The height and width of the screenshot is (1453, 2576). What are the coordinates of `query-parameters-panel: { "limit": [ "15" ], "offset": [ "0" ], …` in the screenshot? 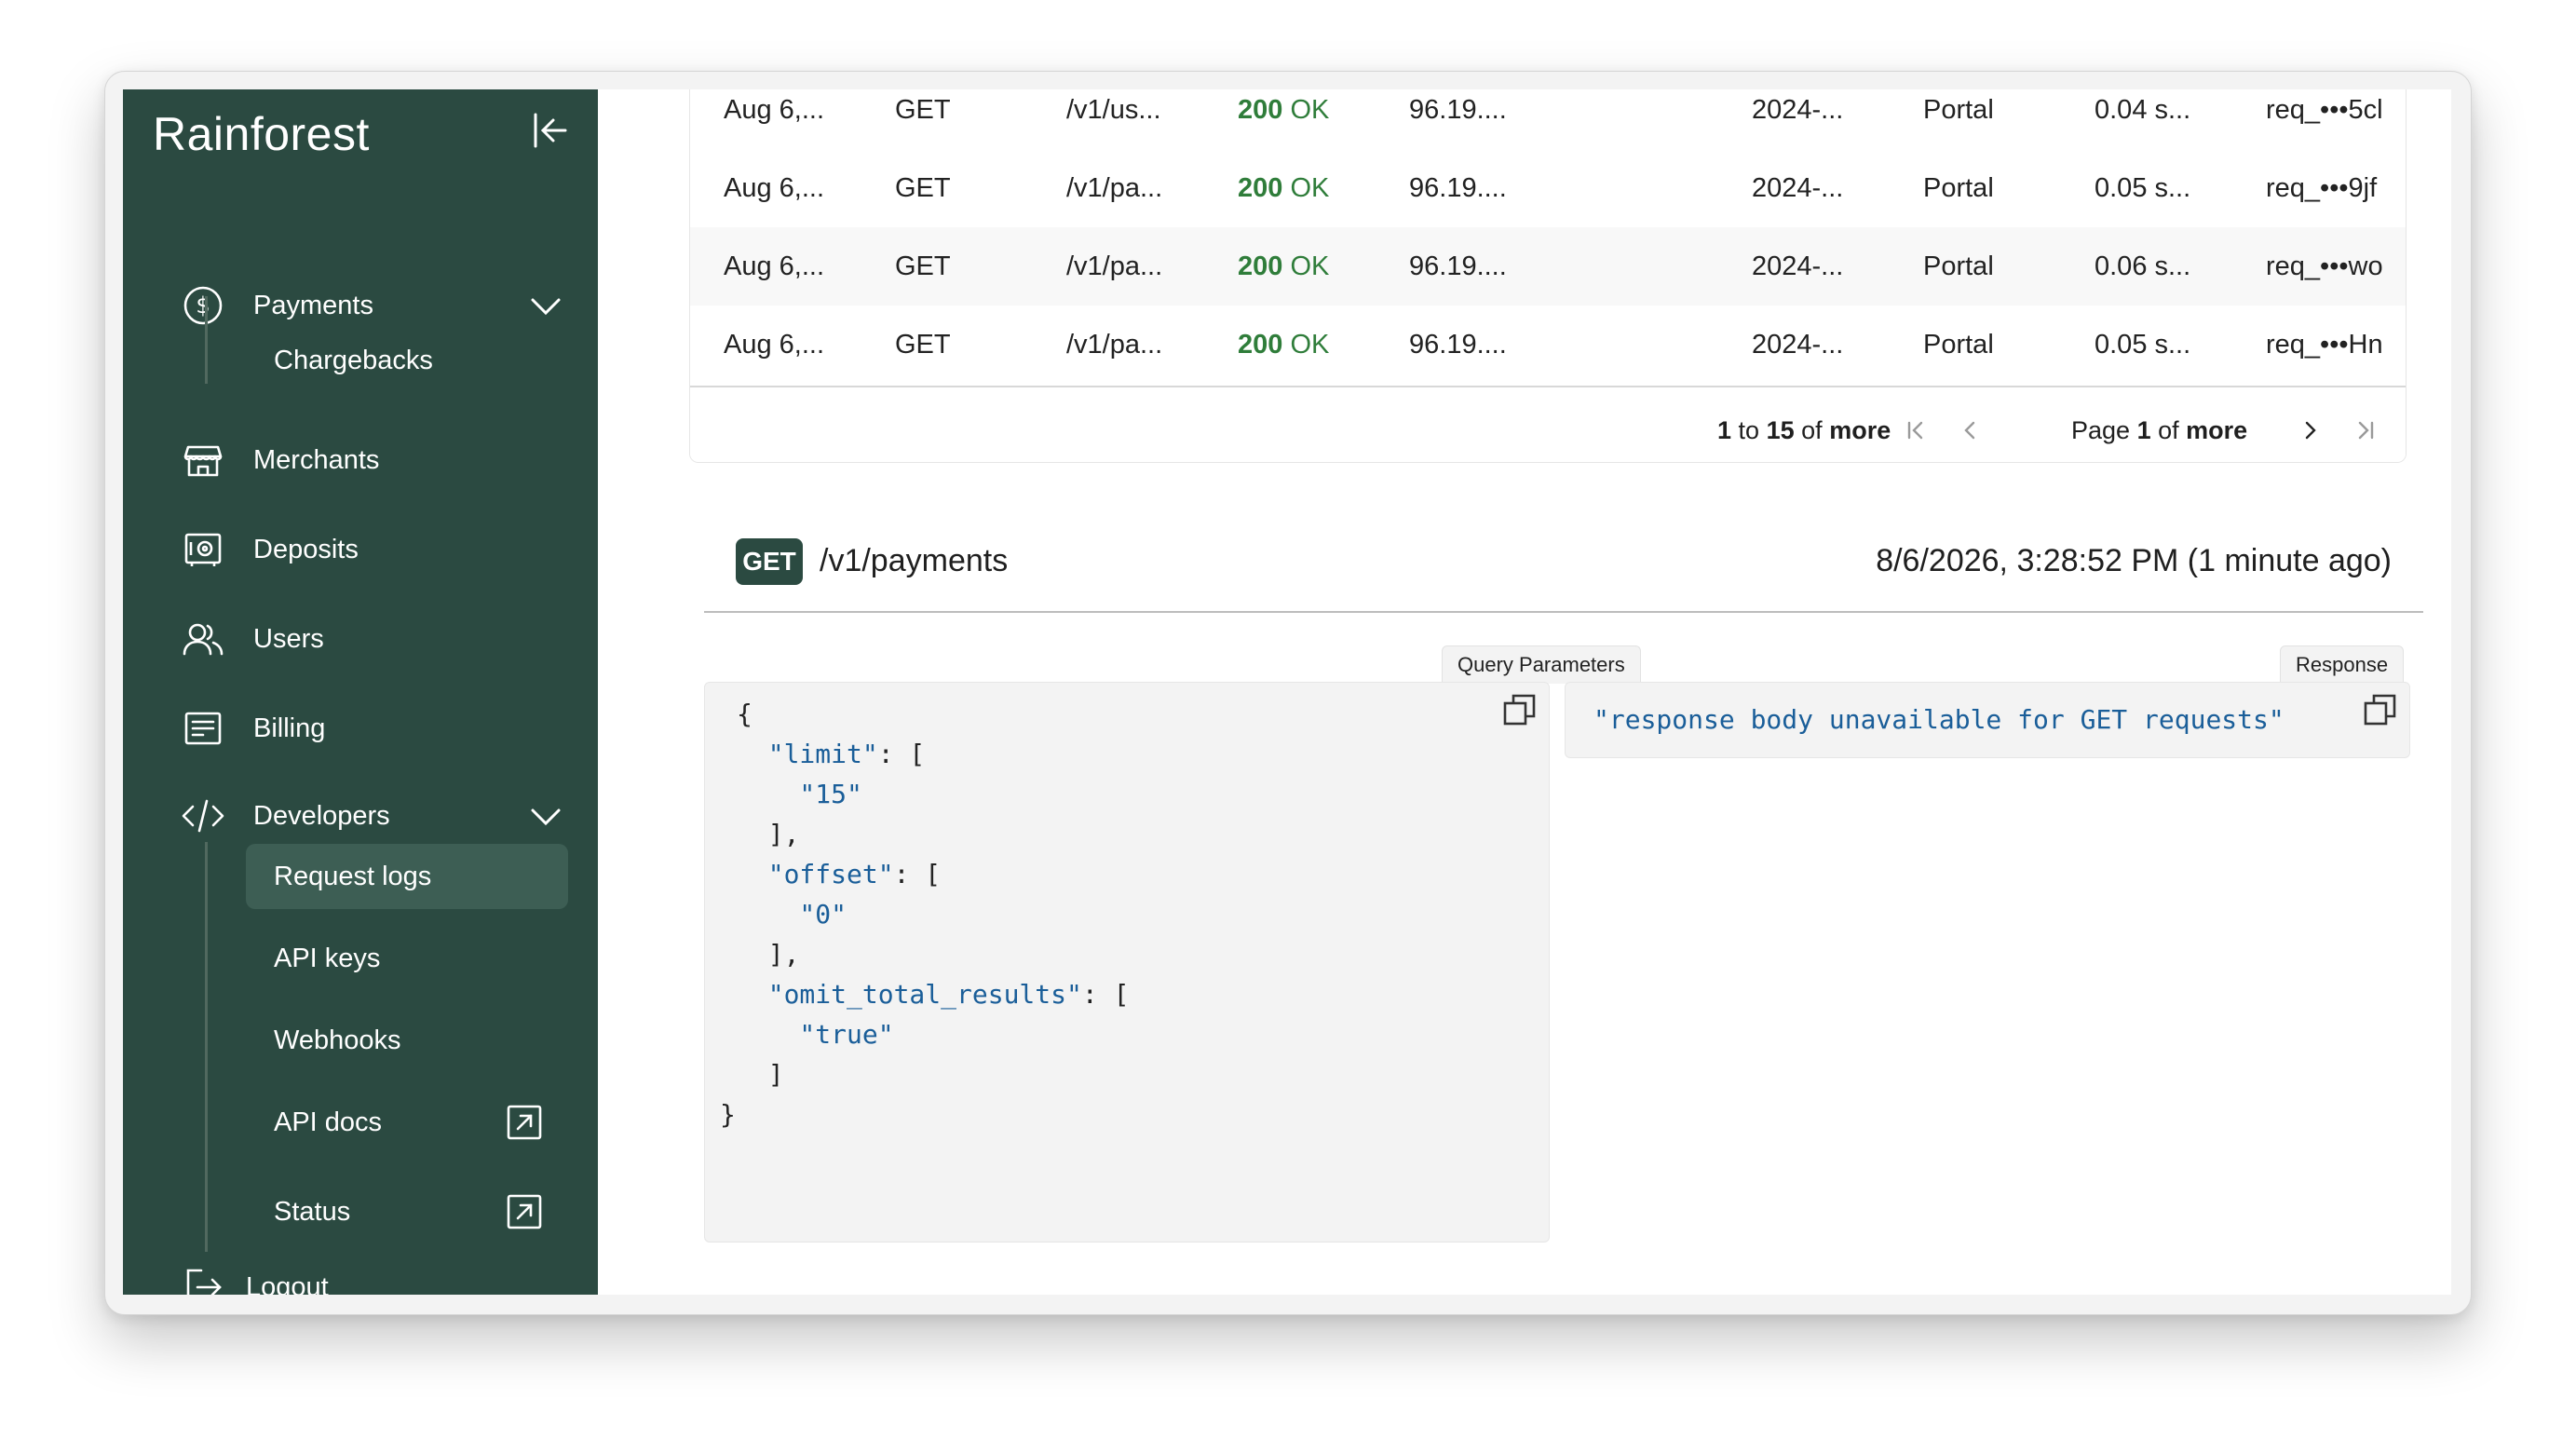 It's located at (1127, 963).